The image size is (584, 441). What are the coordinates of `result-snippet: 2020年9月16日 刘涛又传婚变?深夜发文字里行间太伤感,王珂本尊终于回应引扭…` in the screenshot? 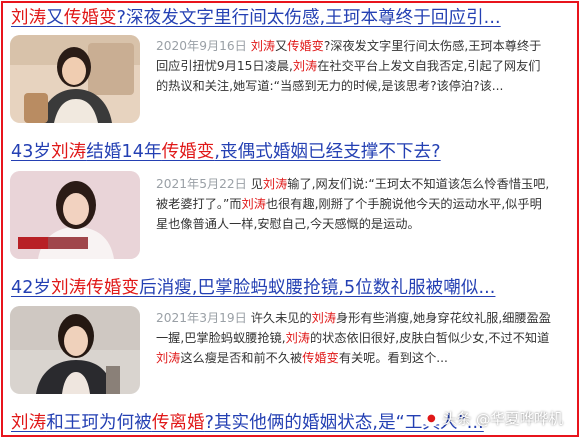 It's located at (353, 66).